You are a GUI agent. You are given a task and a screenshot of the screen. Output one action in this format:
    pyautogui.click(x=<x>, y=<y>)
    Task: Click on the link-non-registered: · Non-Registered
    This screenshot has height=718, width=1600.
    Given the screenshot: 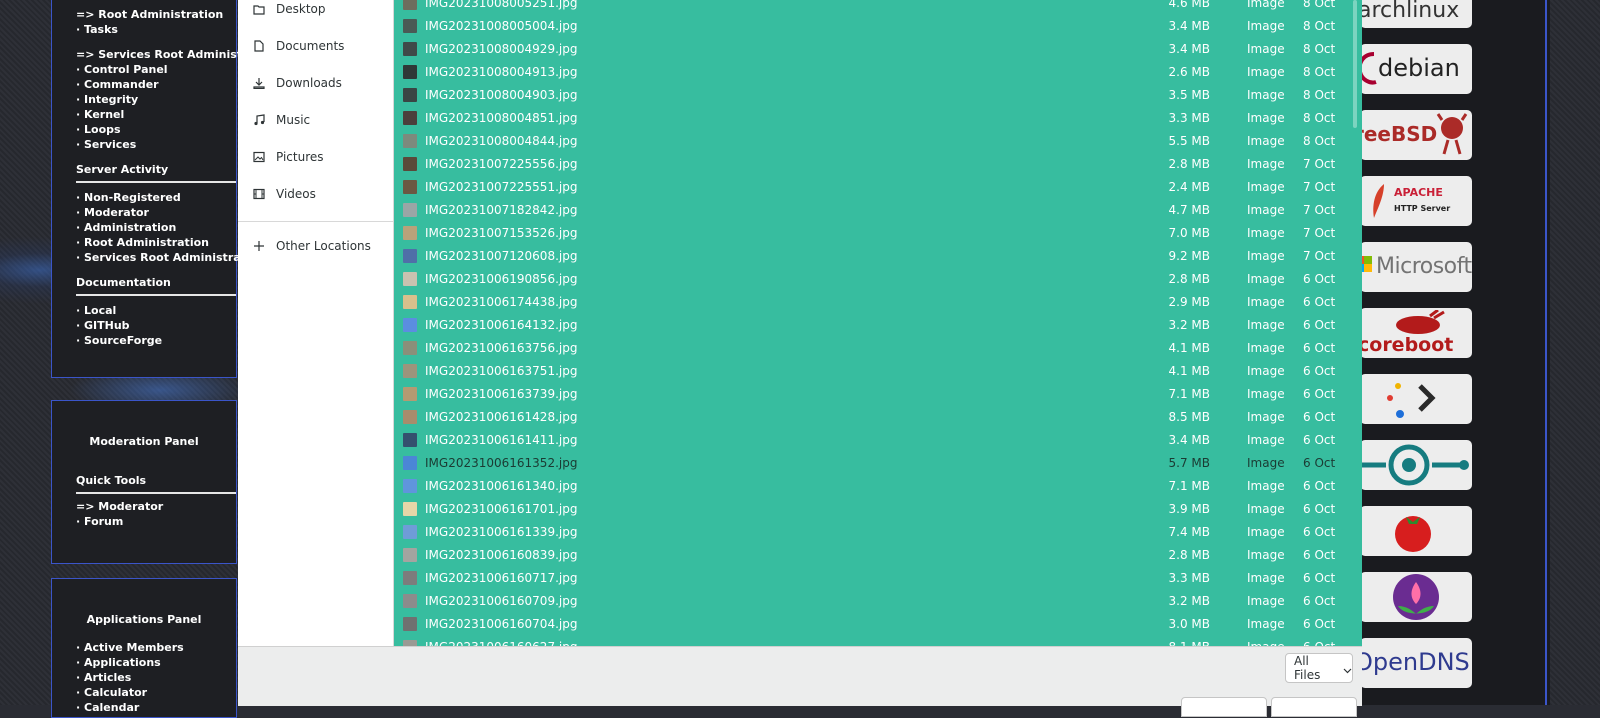 What is the action you would take?
    pyautogui.click(x=128, y=198)
    